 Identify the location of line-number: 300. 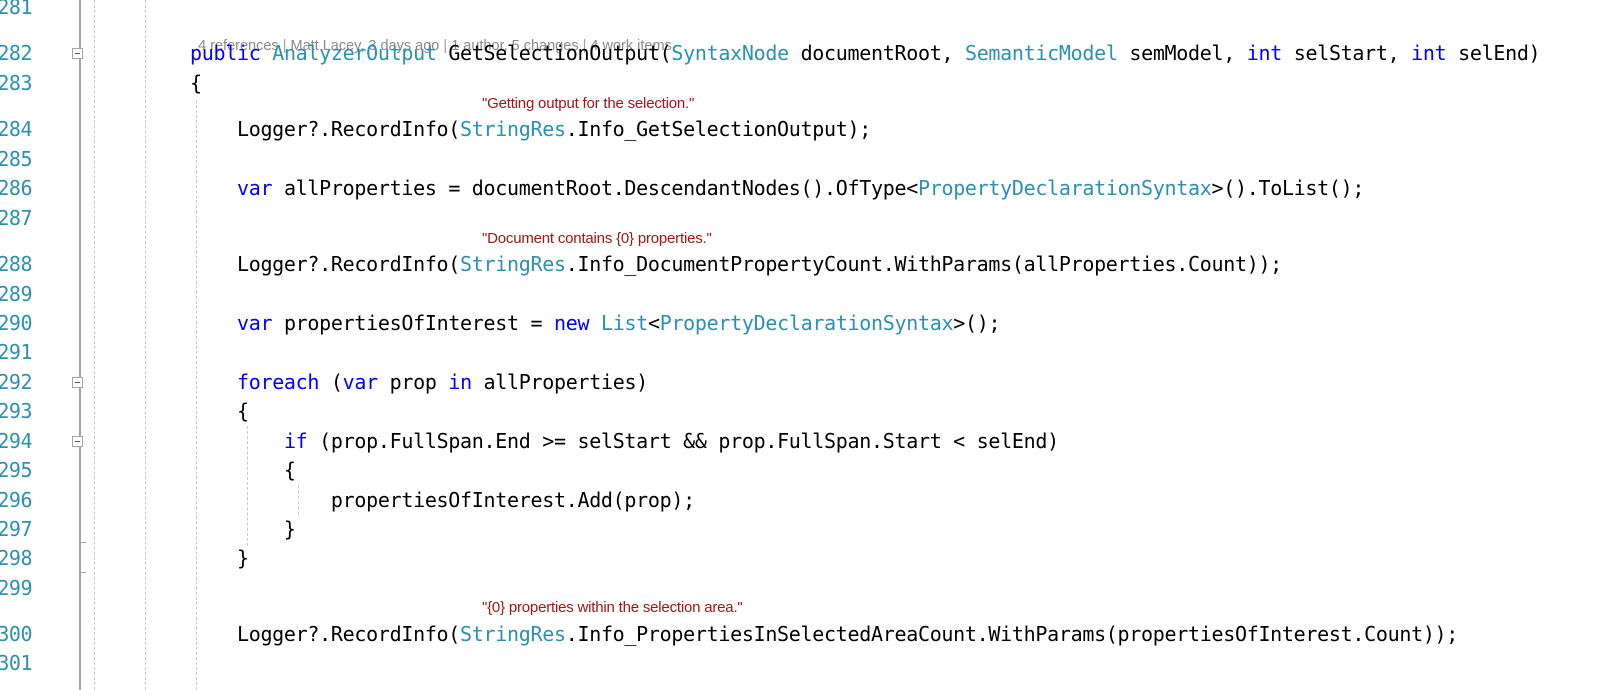
(16, 634).